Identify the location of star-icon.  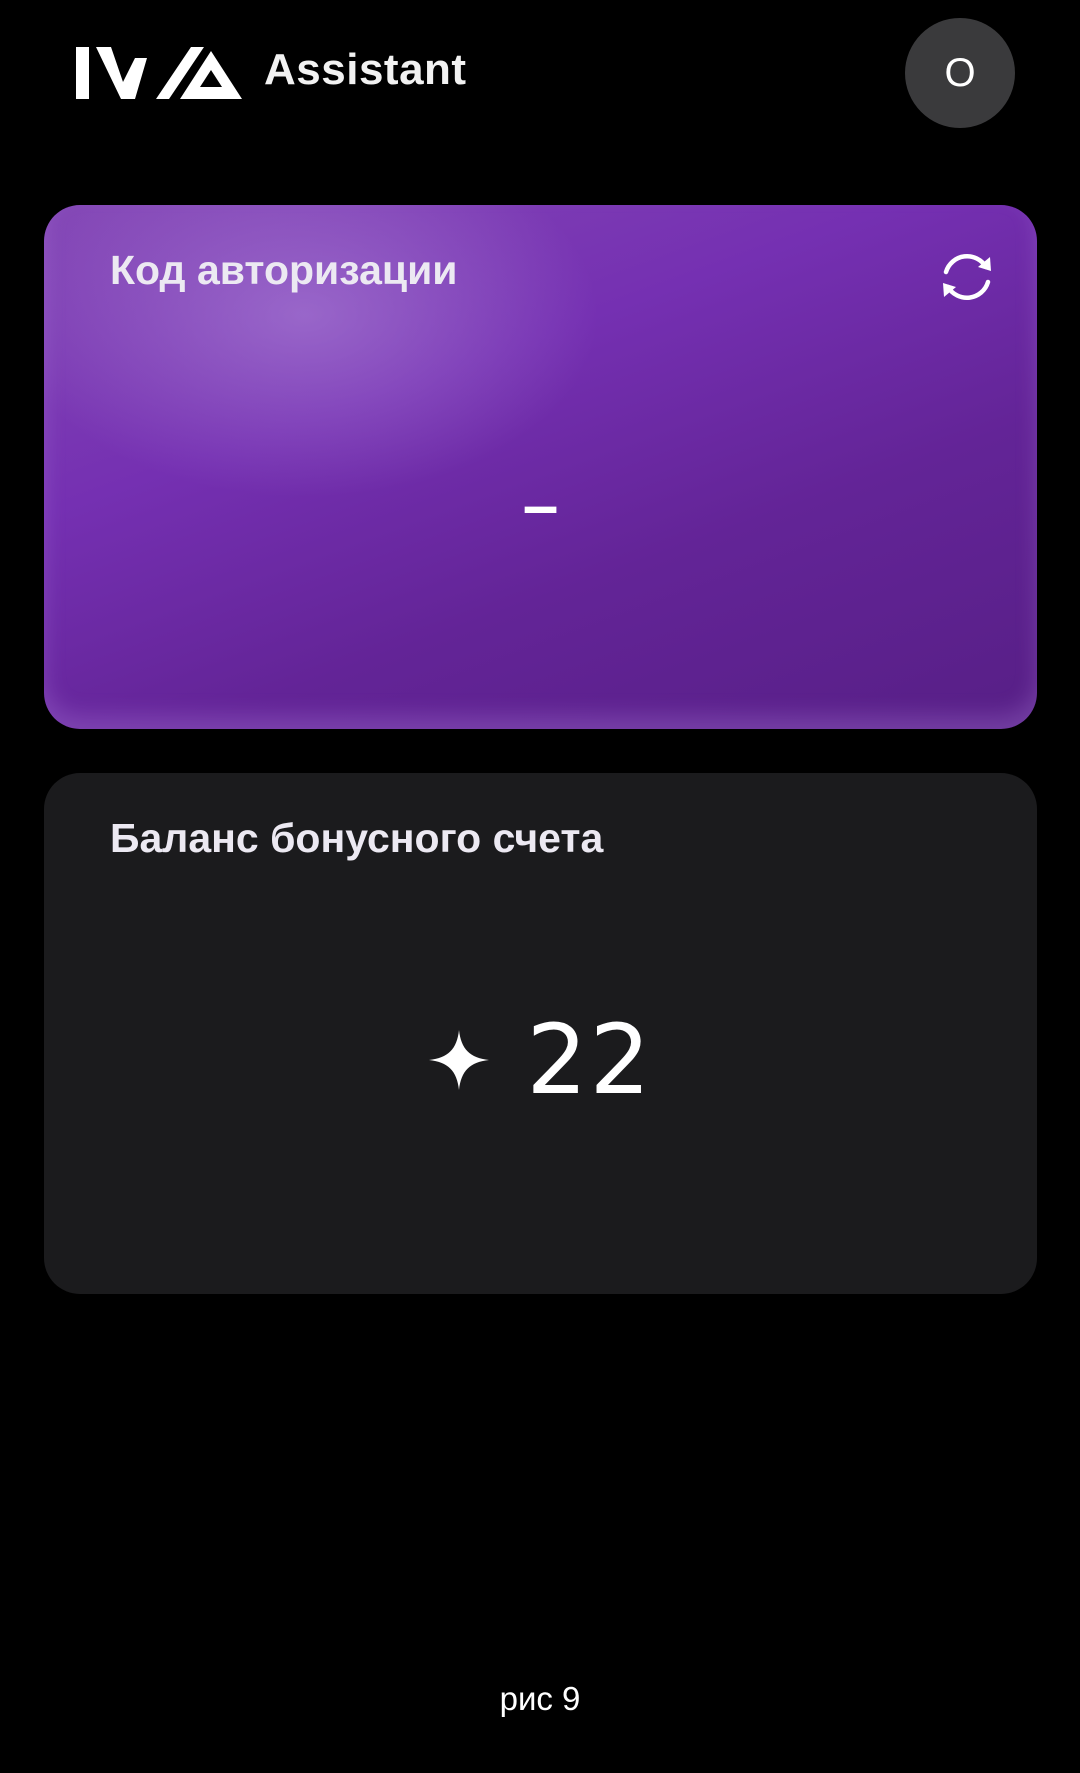
(459, 1060).